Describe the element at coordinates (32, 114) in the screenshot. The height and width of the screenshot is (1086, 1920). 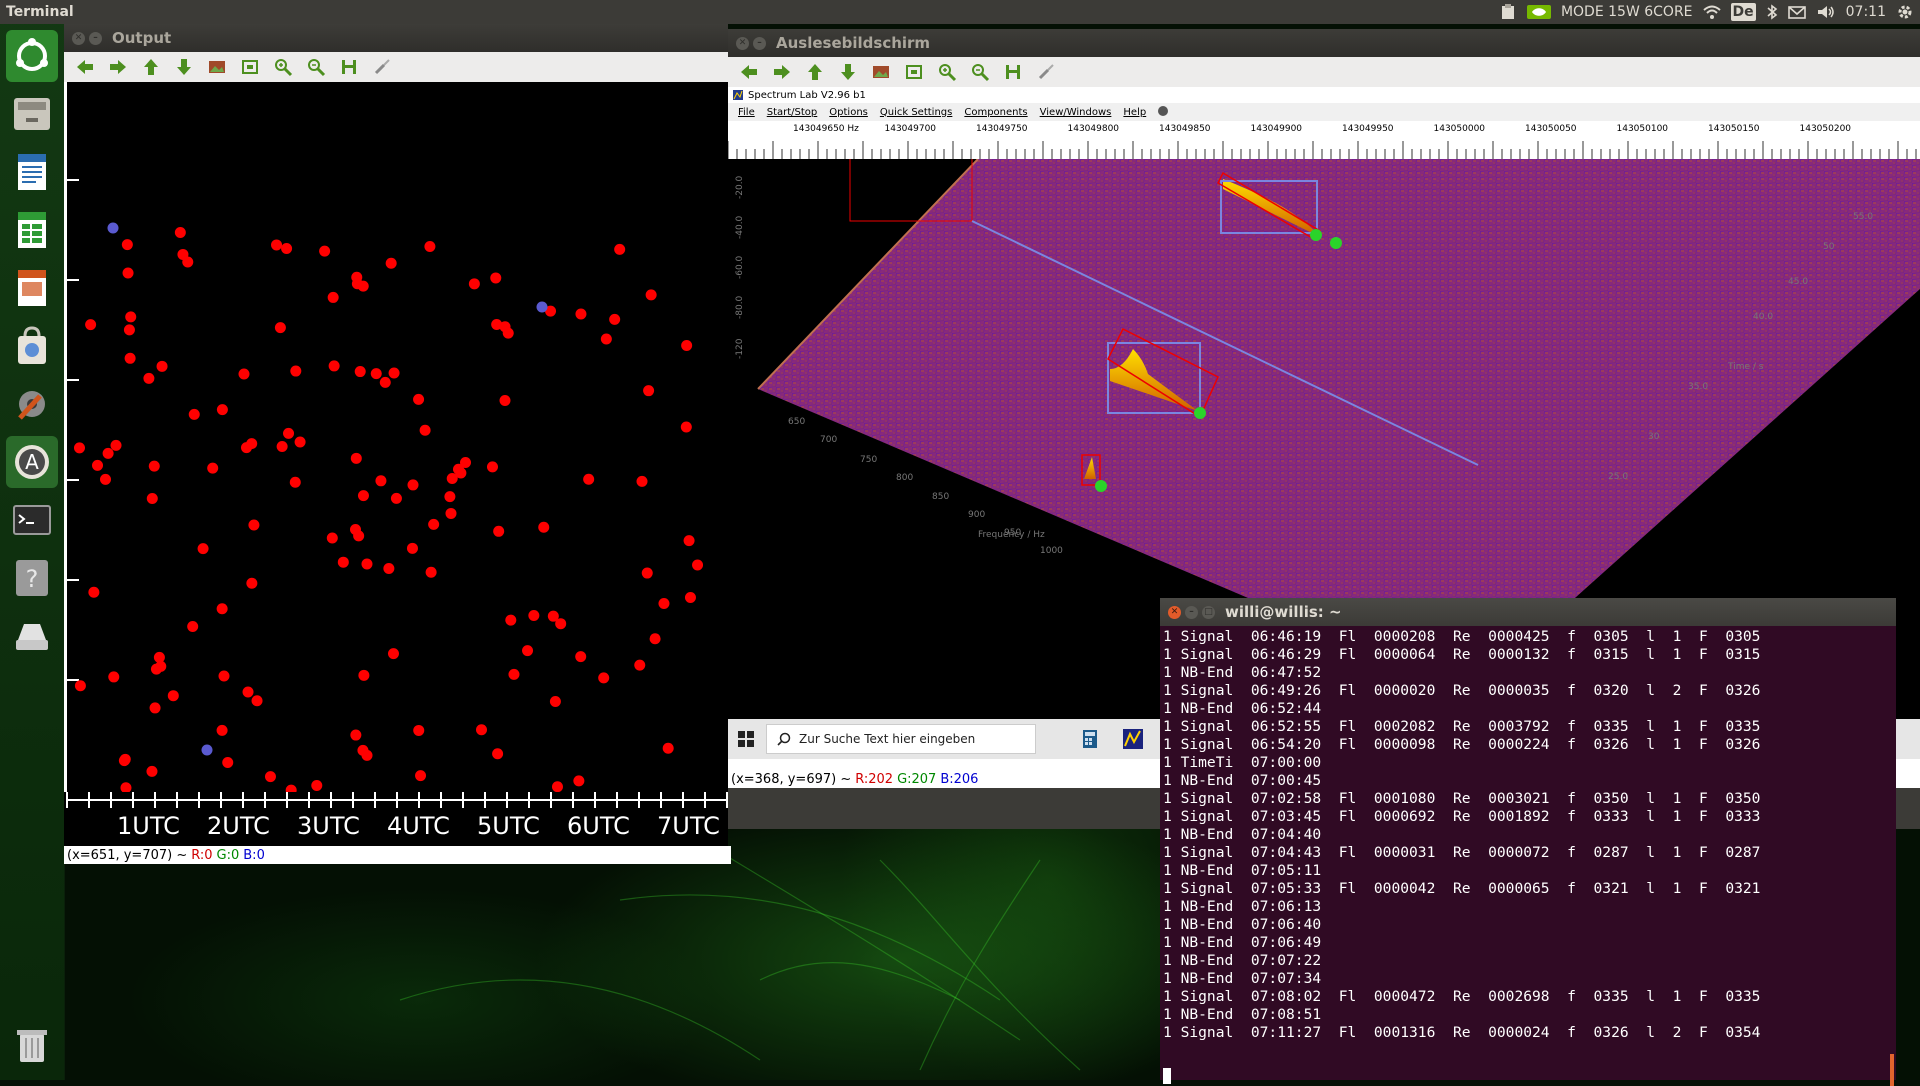
I see `files-icon` at that location.